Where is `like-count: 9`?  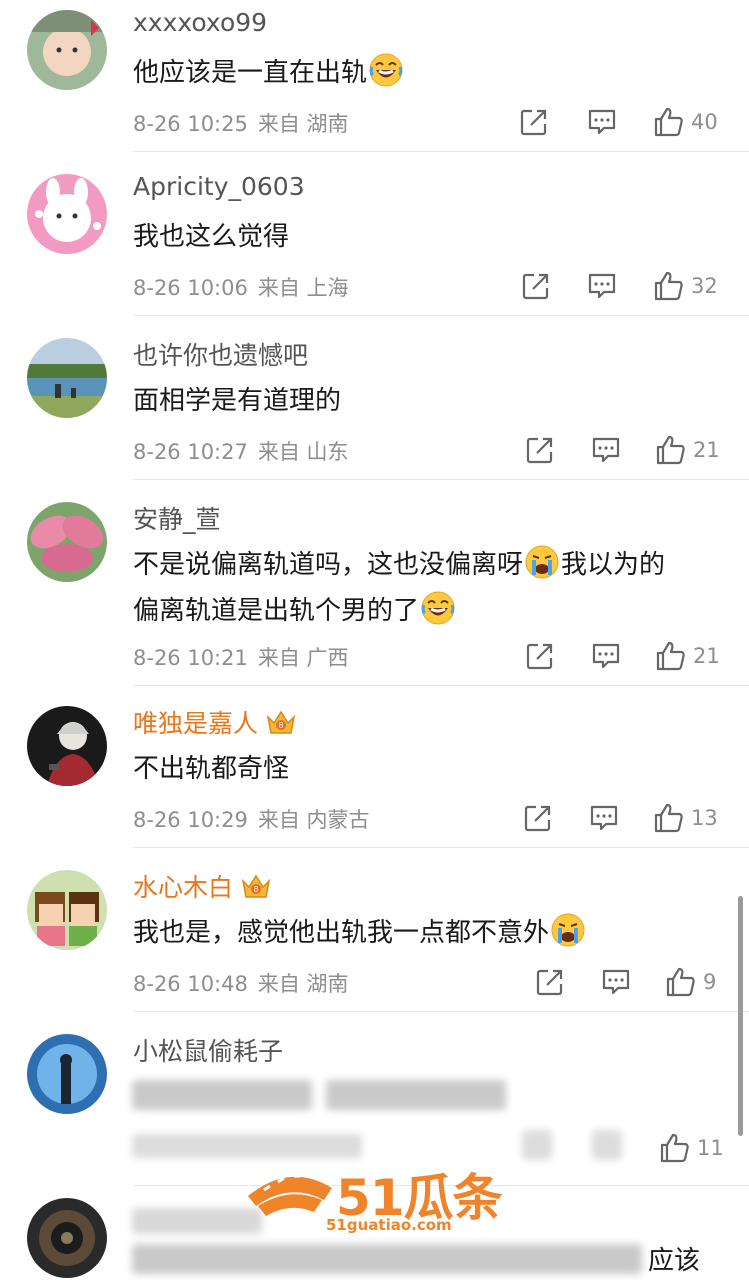 like-count: 9 is located at coordinates (710, 982).